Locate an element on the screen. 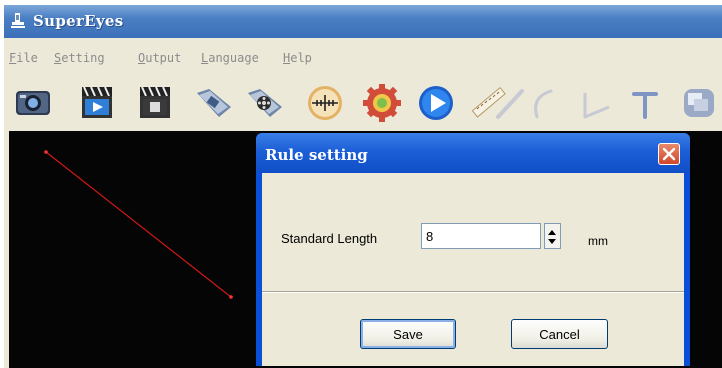 Image resolution: width=722 pixels, height=368 pixels. menu-file: File is located at coordinates (23, 58).